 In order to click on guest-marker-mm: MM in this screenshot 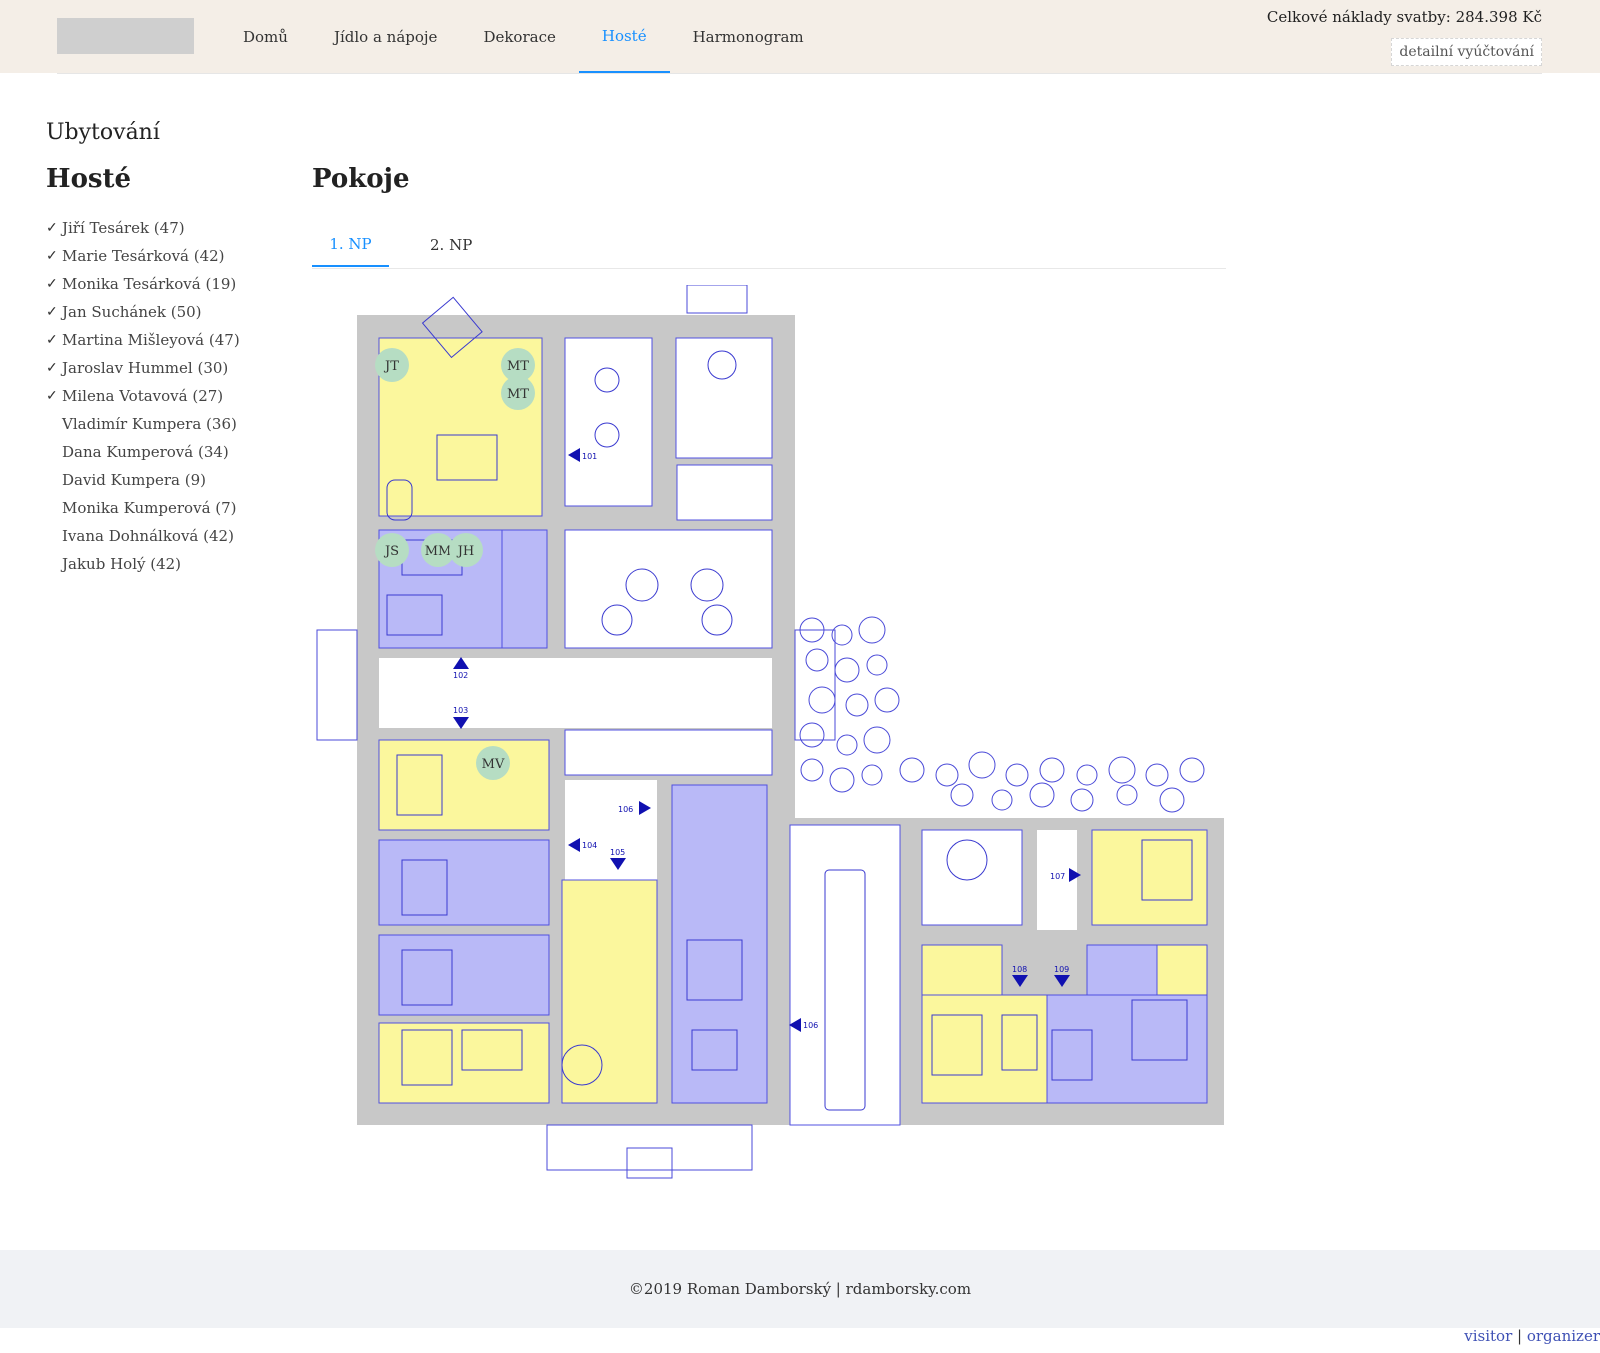, I will do `click(438, 551)`.